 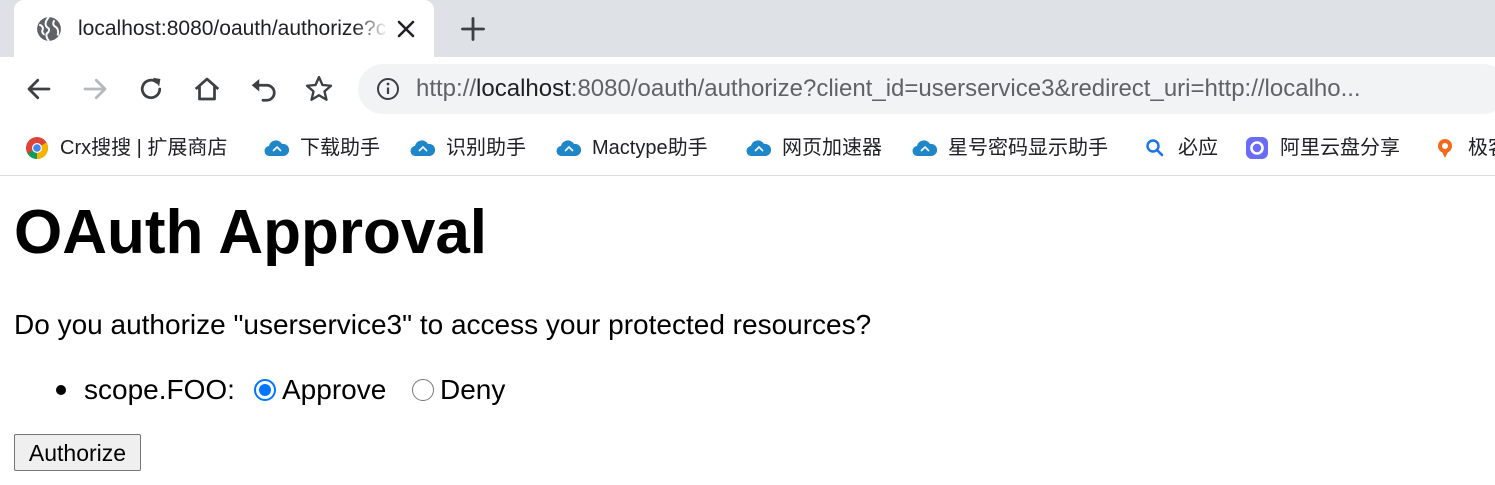 What do you see at coordinates (1481, 148) in the screenshot?
I see `bookmark-label: 极客` at bounding box center [1481, 148].